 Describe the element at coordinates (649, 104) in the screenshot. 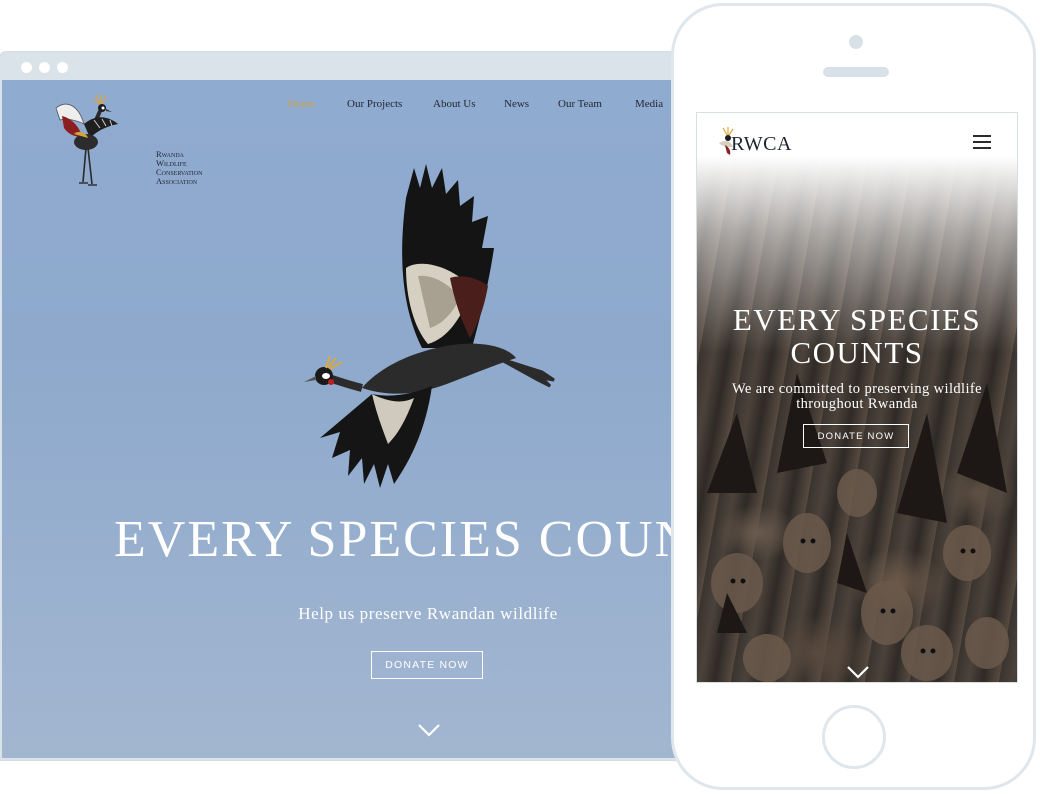

I see `nav-item-media: Media` at that location.